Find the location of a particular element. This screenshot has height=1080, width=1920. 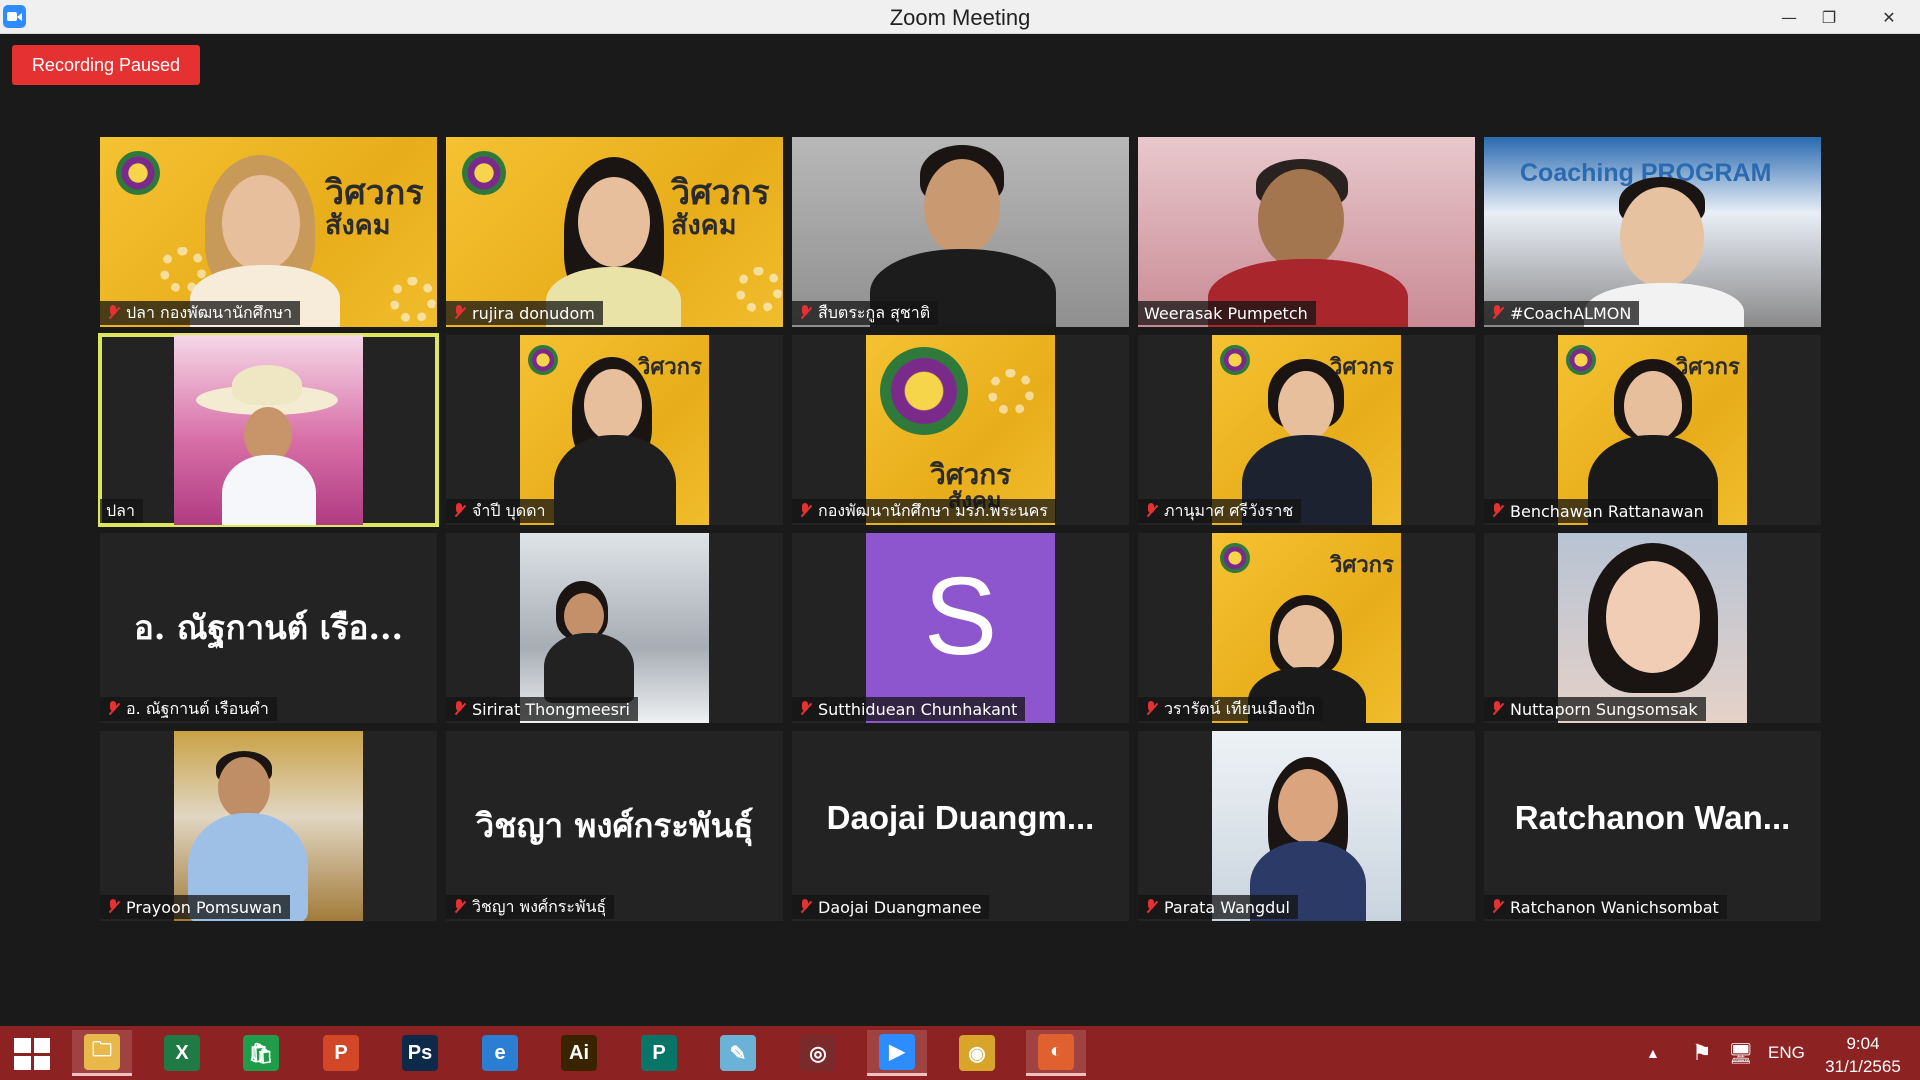

taskbar-powerpoint-button: P is located at coordinates (341, 1053).